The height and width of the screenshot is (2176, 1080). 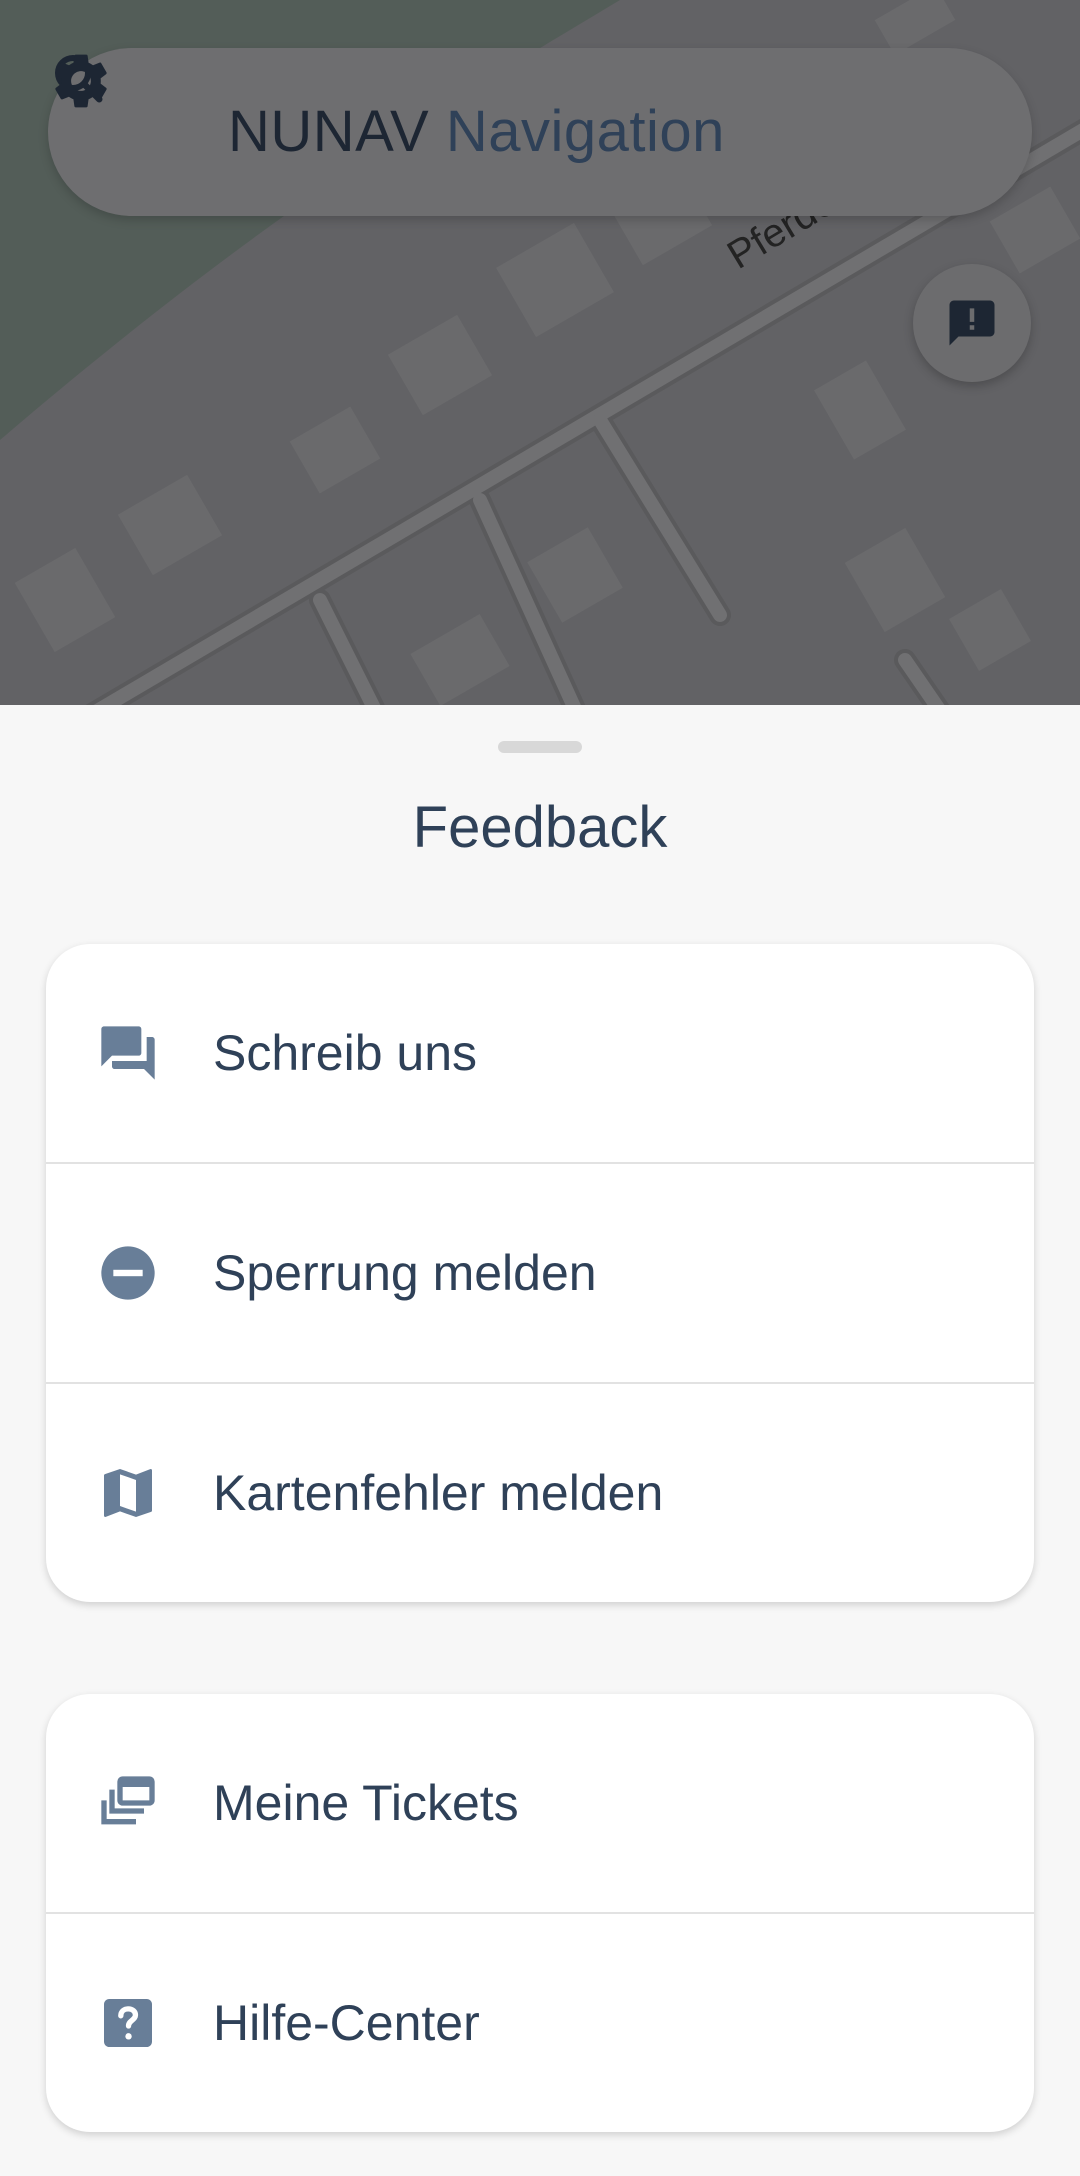 I want to click on help-icon, so click(x=128, y=2023).